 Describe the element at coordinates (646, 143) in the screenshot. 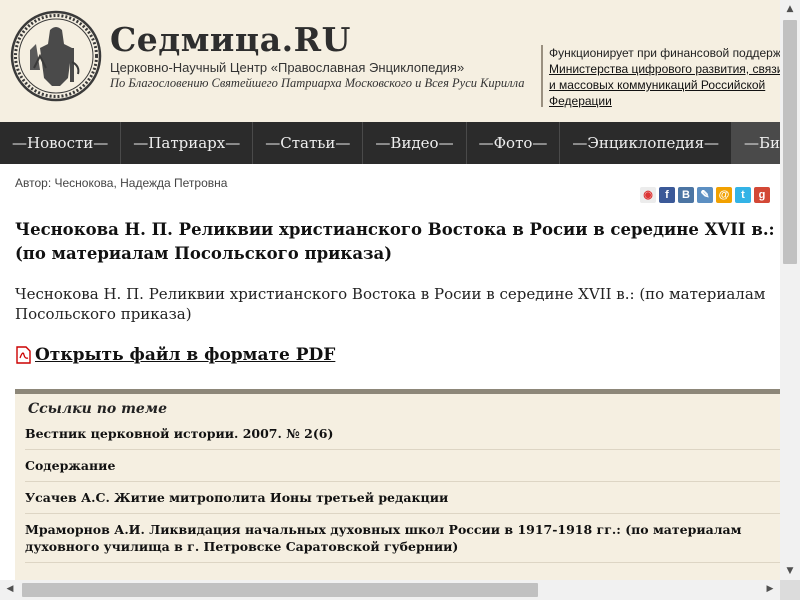

I see `nav-item-encyclopedia: —Энциклопедия—` at that location.